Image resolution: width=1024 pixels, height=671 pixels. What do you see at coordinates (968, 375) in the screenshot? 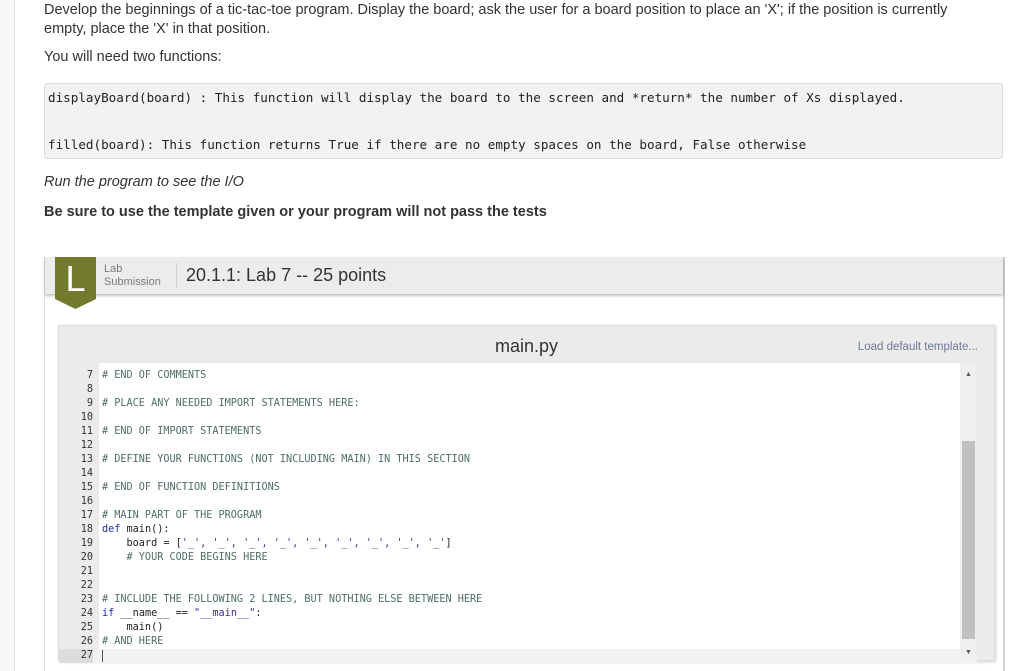
I see `scroll-up-arrow-icon: ▲` at bounding box center [968, 375].